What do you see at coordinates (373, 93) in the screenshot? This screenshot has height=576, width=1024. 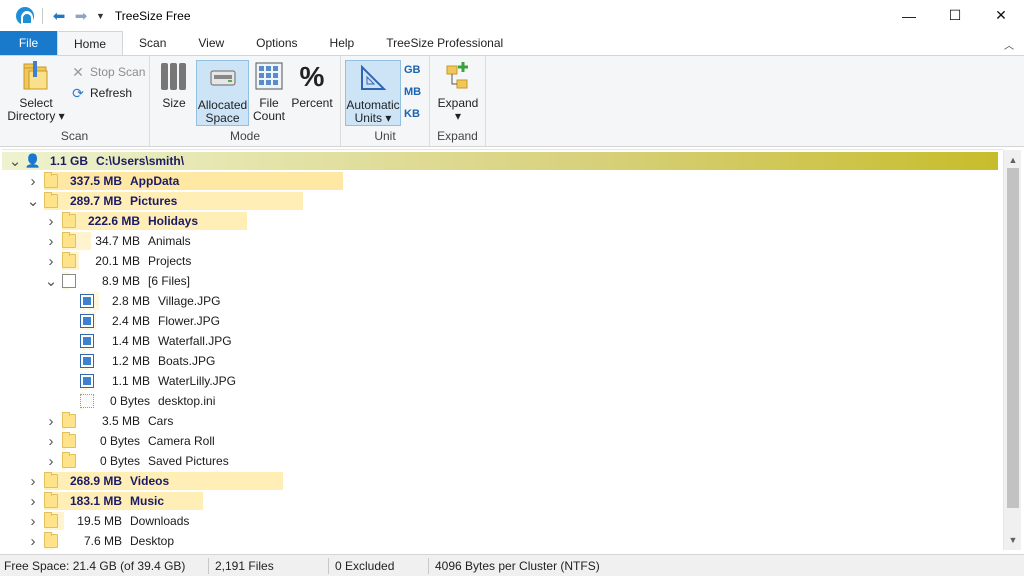 I see `automatic-units-button: Automatic Units ▾` at bounding box center [373, 93].